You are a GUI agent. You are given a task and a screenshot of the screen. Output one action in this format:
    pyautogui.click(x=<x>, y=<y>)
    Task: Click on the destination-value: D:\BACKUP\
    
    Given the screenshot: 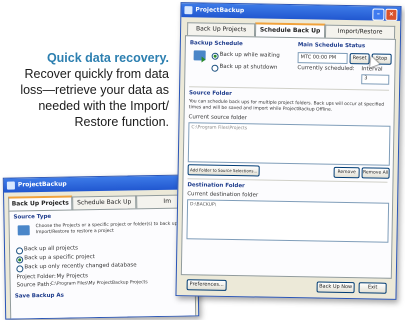 What is the action you would take?
    pyautogui.click(x=203, y=205)
    